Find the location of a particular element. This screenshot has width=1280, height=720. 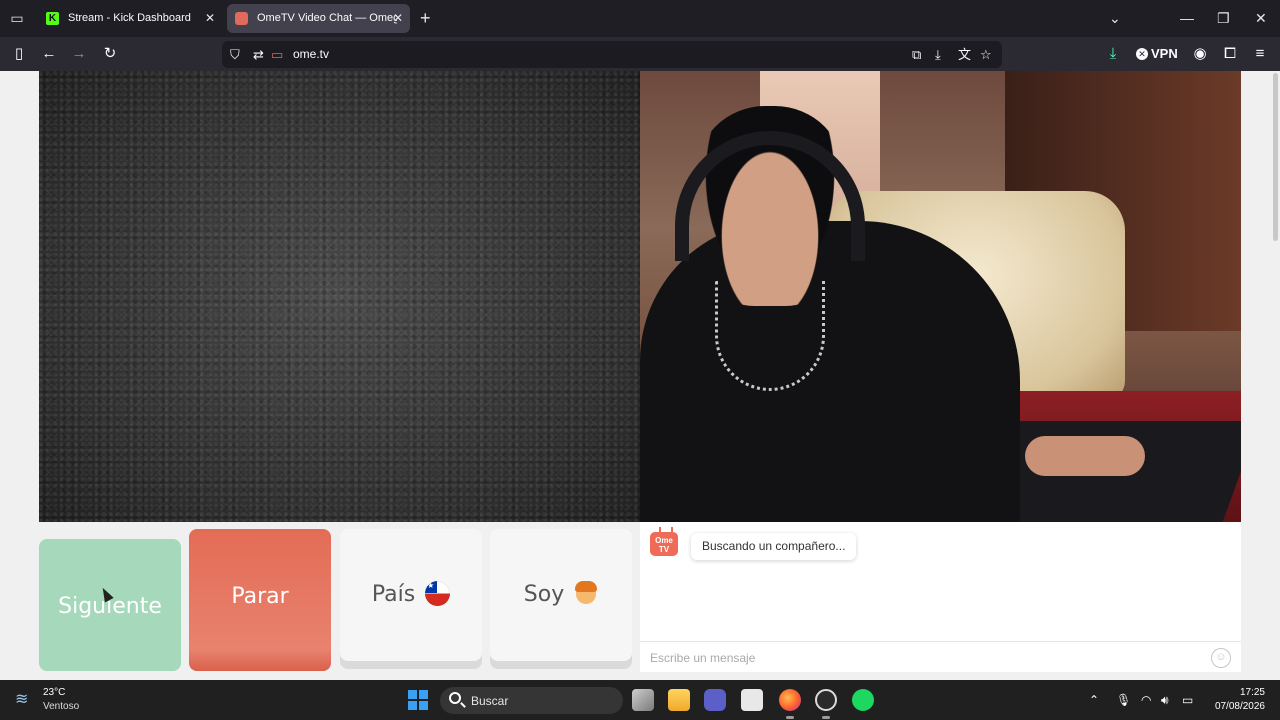

vpn-button: ✕ VPN is located at coordinates (1157, 54).